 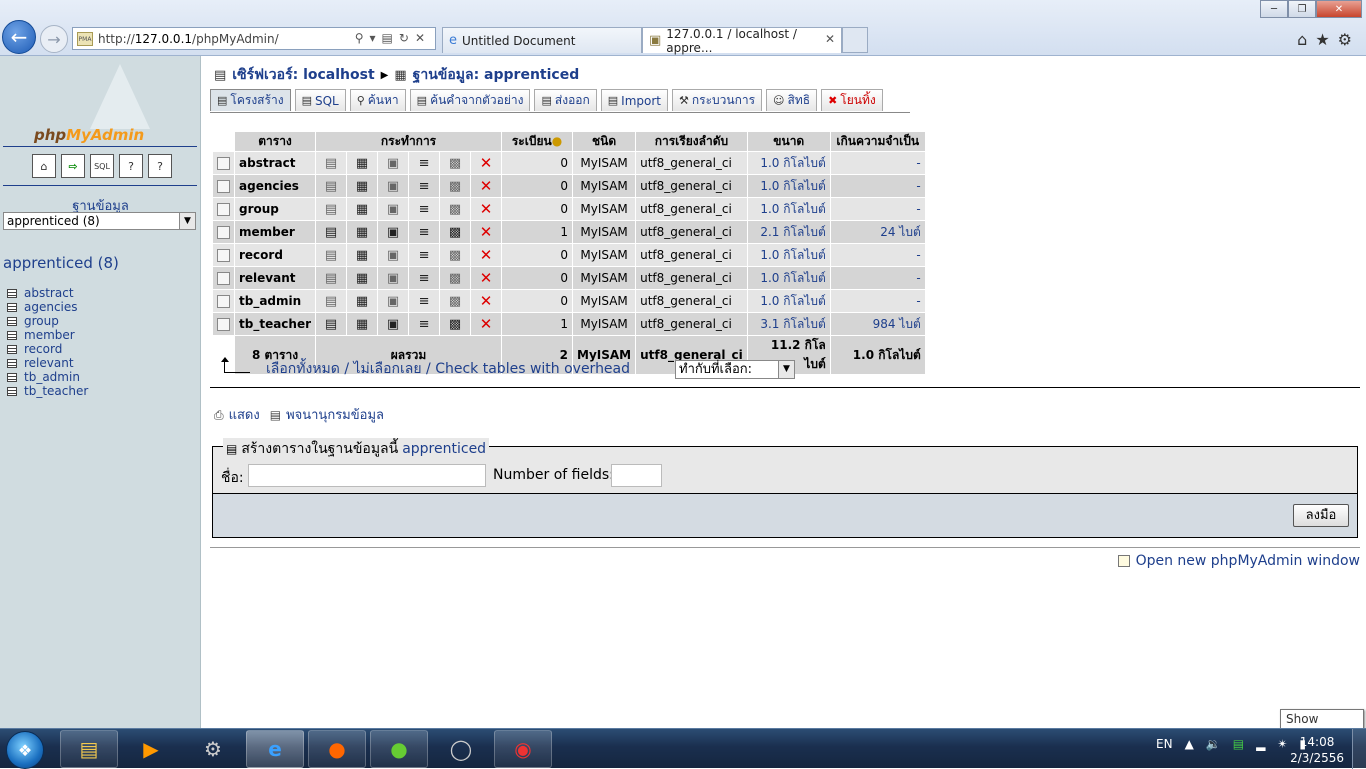 What do you see at coordinates (388, 369) in the screenshot?
I see `uncheck-all-link: ไม่เลือกเลย` at bounding box center [388, 369].